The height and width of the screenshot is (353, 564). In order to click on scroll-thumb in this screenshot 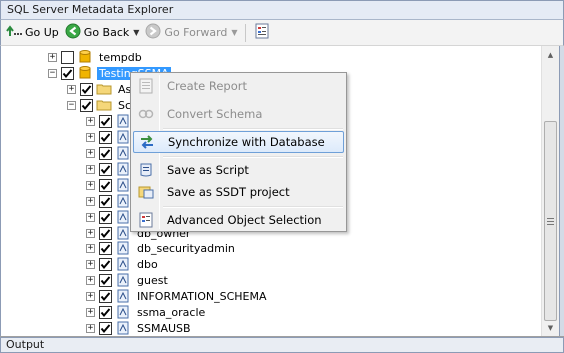, I will do `click(550, 221)`.